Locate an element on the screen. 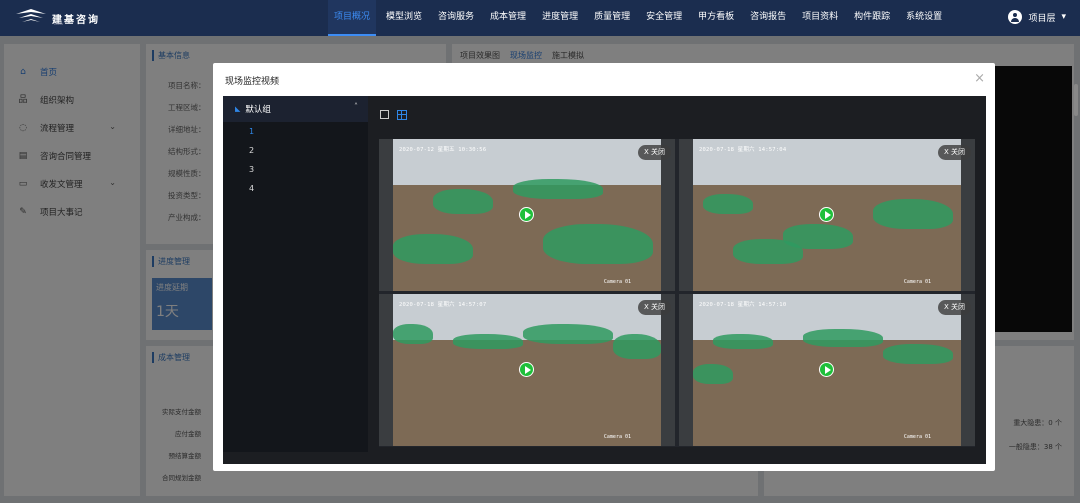 The height and width of the screenshot is (503, 1080). nav-item-4: 进度管理 is located at coordinates (560, 18).